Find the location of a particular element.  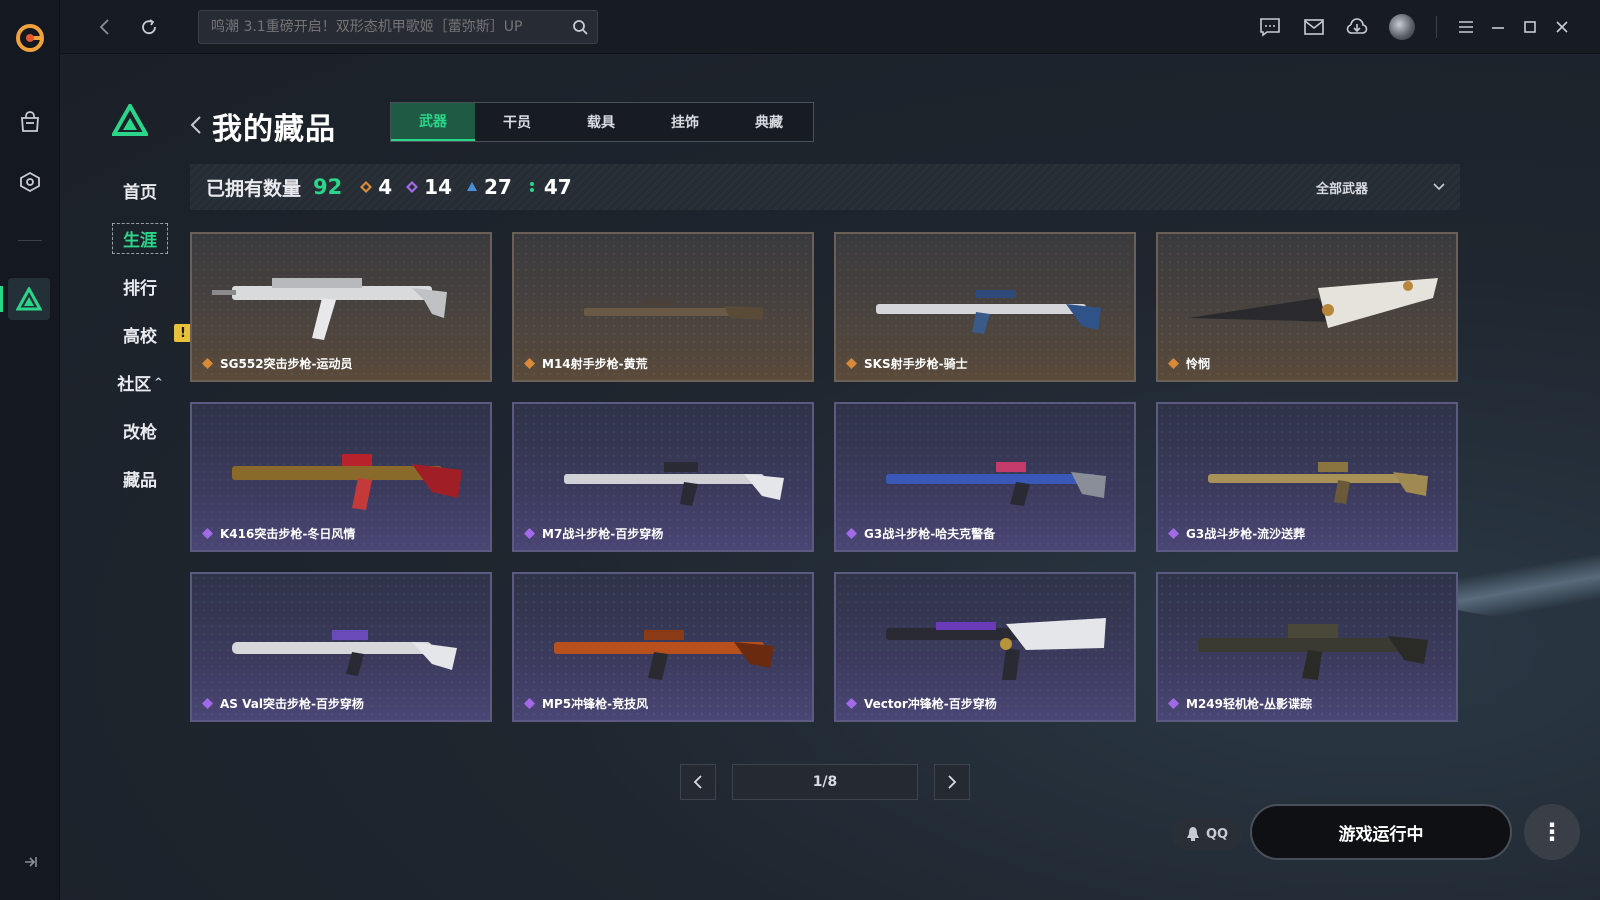

weapon-card: G3战斗步枪-流沙送葬 is located at coordinates (1307, 477).